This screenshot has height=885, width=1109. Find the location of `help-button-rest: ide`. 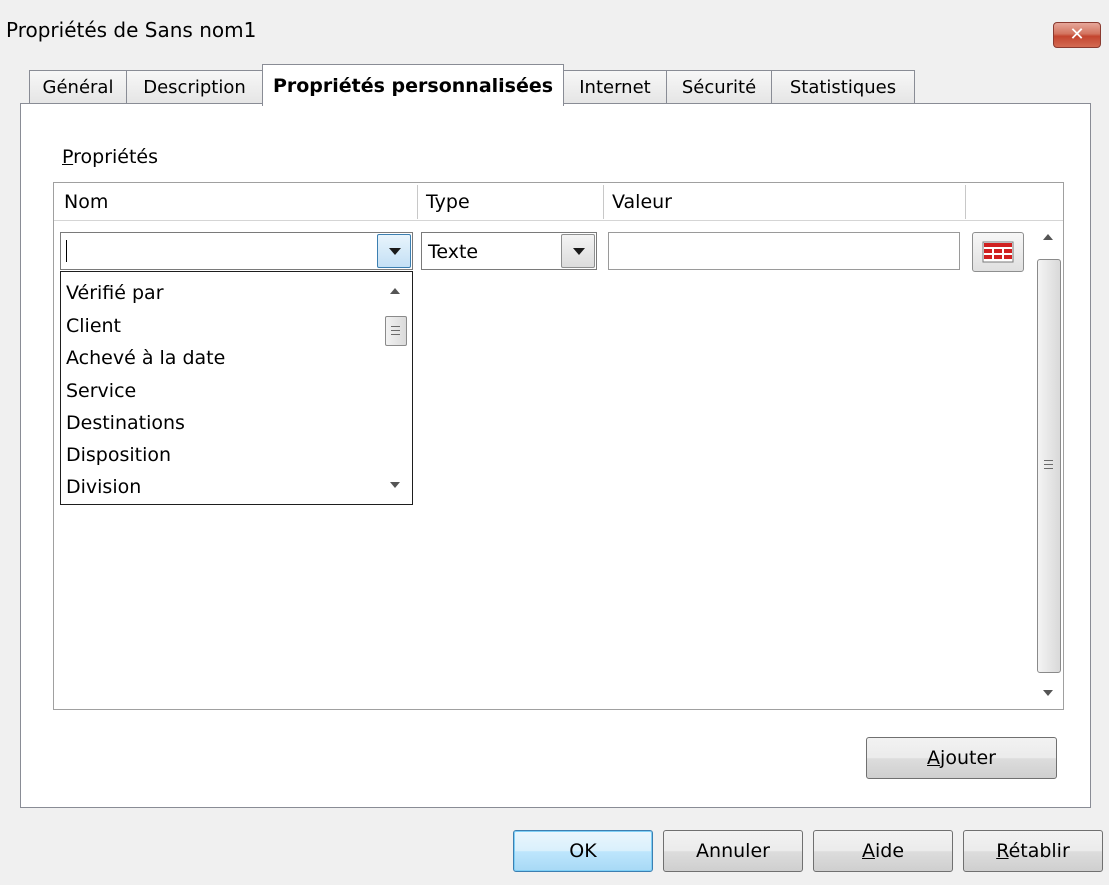

help-button-rest: ide is located at coordinates (889, 851).